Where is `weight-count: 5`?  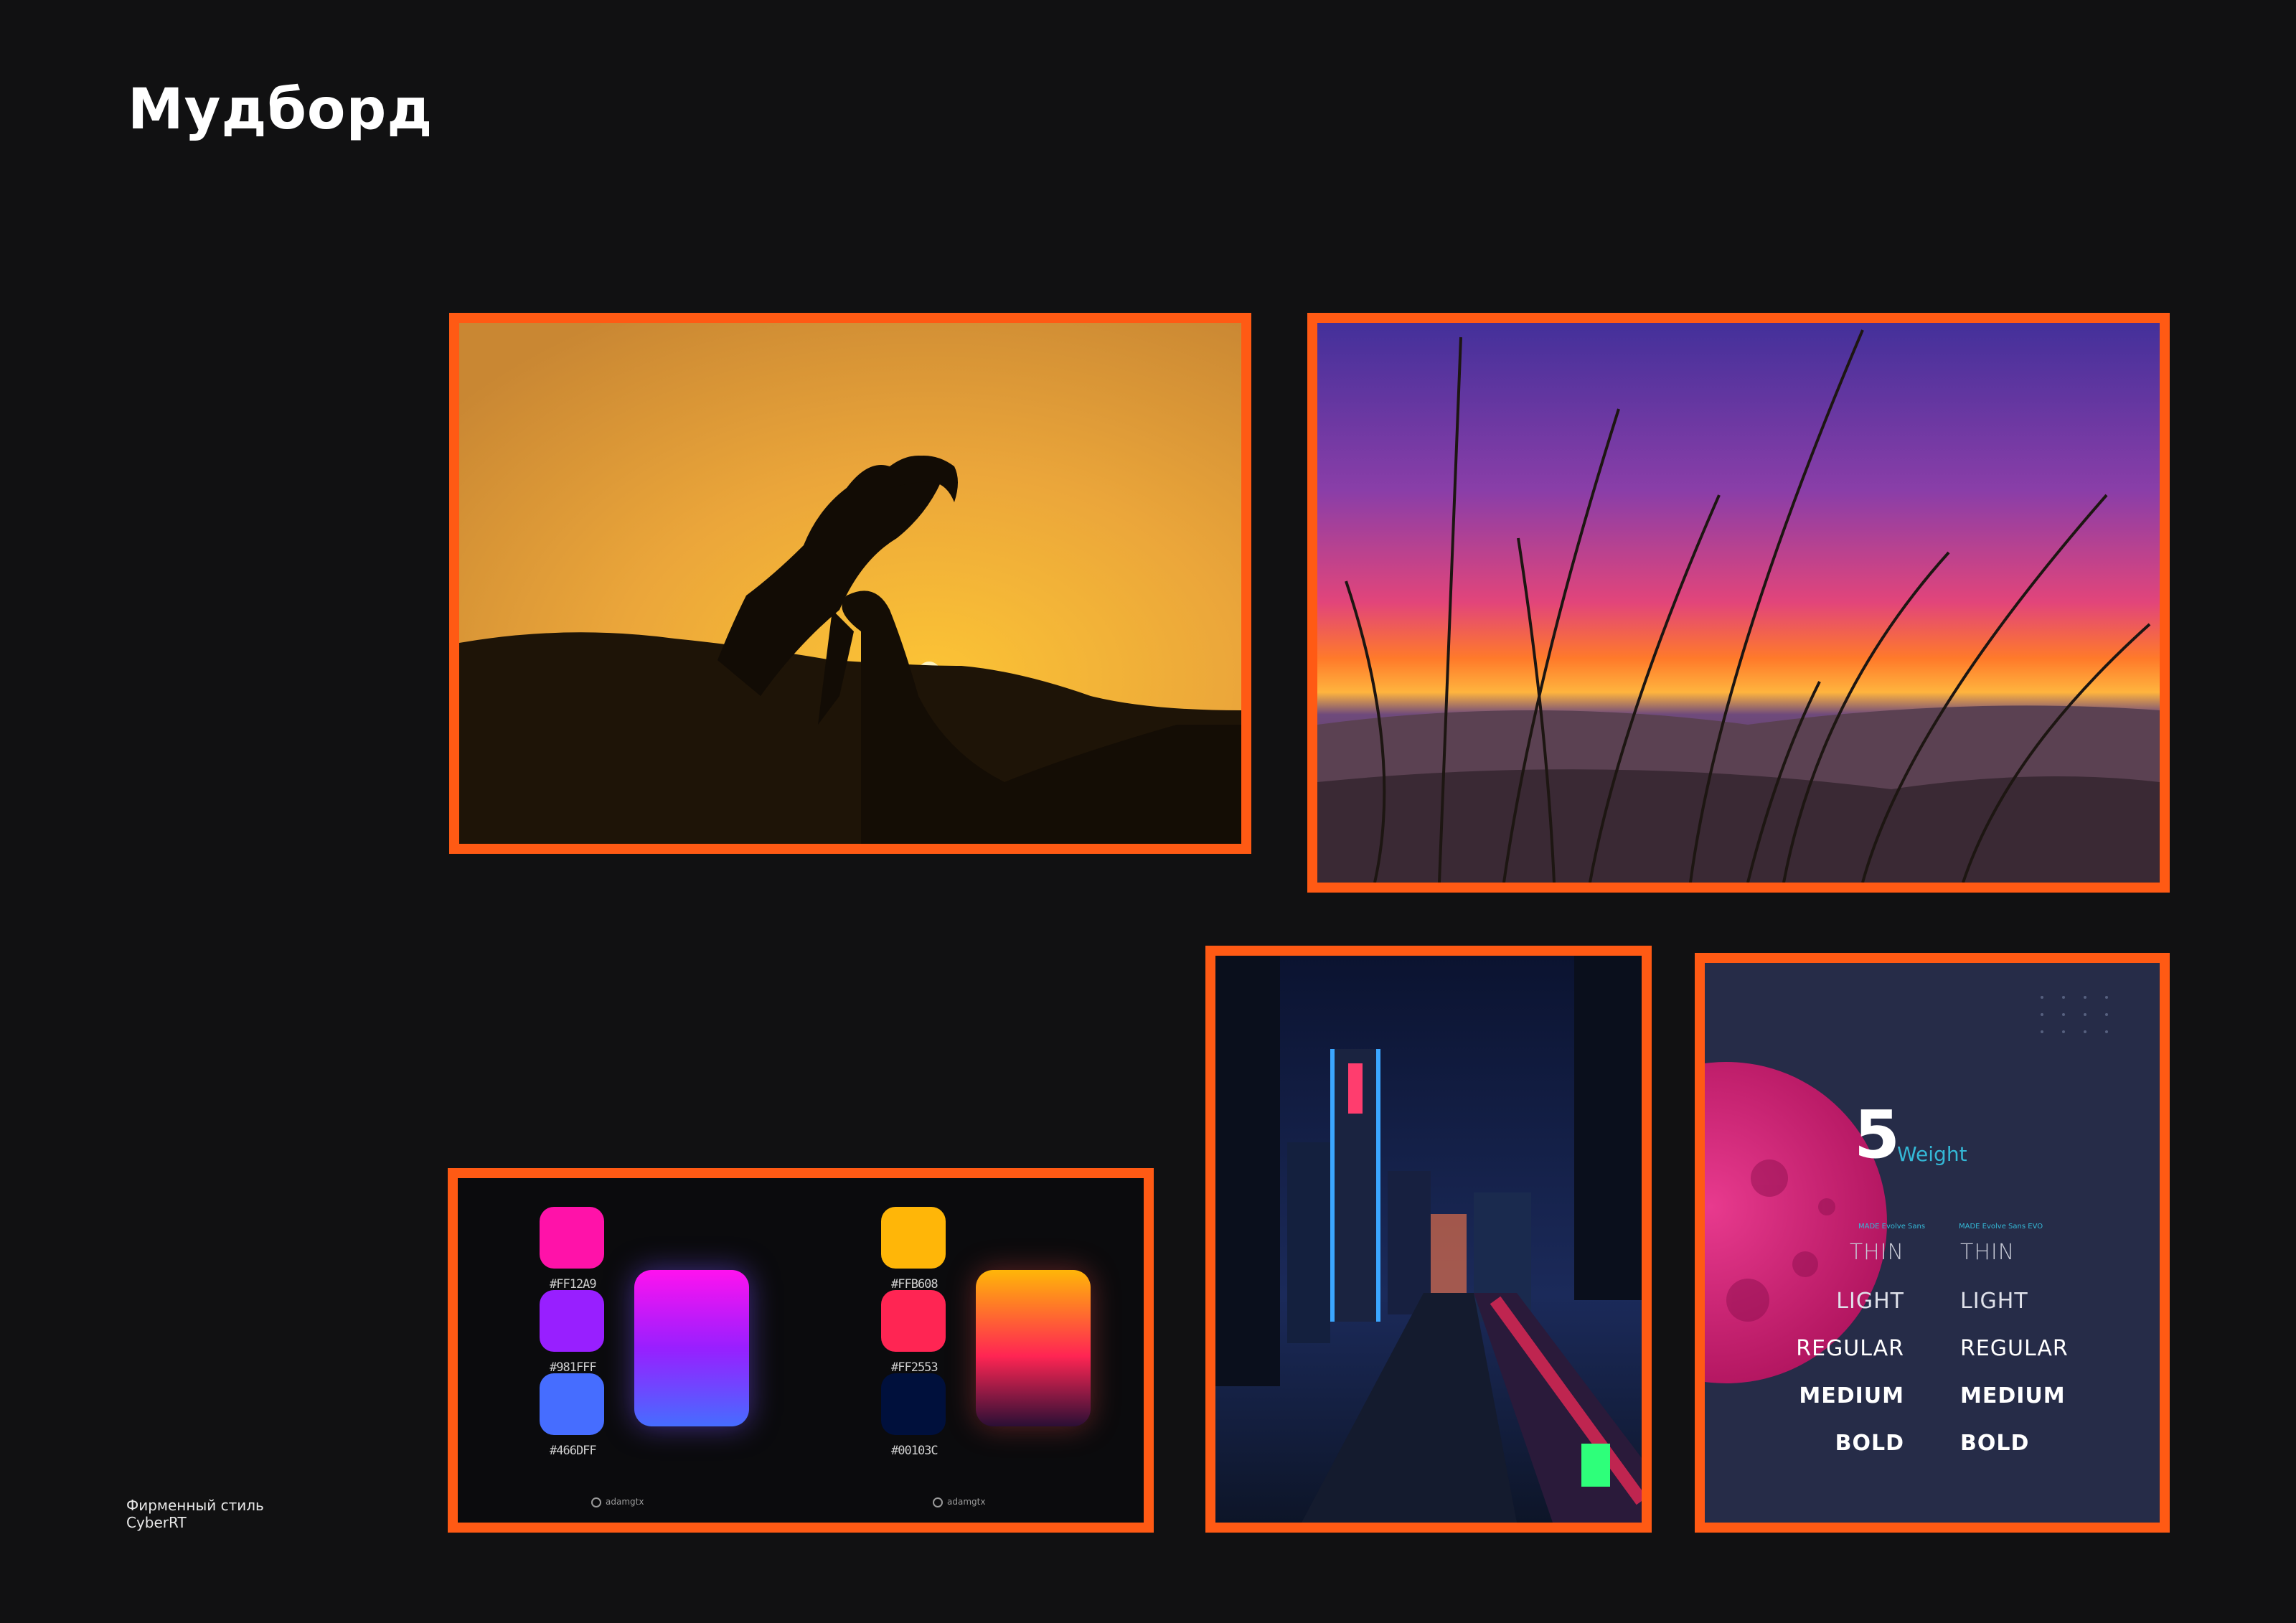 weight-count: 5 is located at coordinates (1877, 1135).